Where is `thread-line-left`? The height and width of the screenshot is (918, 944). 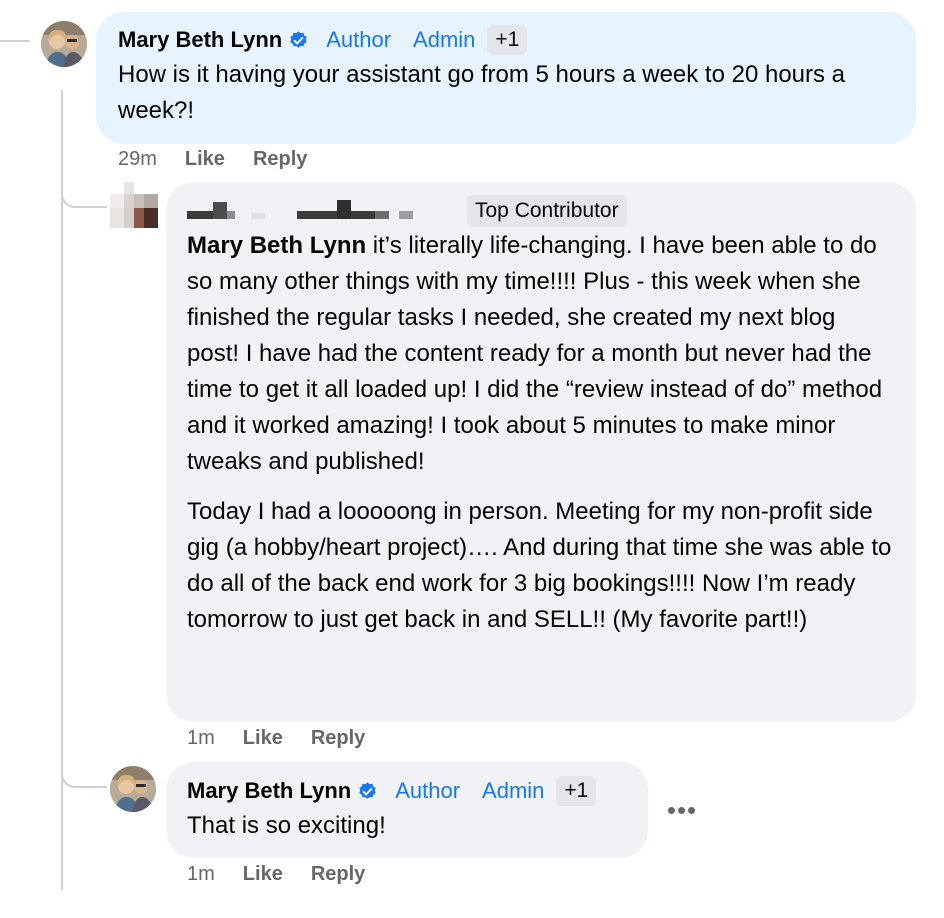 thread-line-left is located at coordinates (15, 41).